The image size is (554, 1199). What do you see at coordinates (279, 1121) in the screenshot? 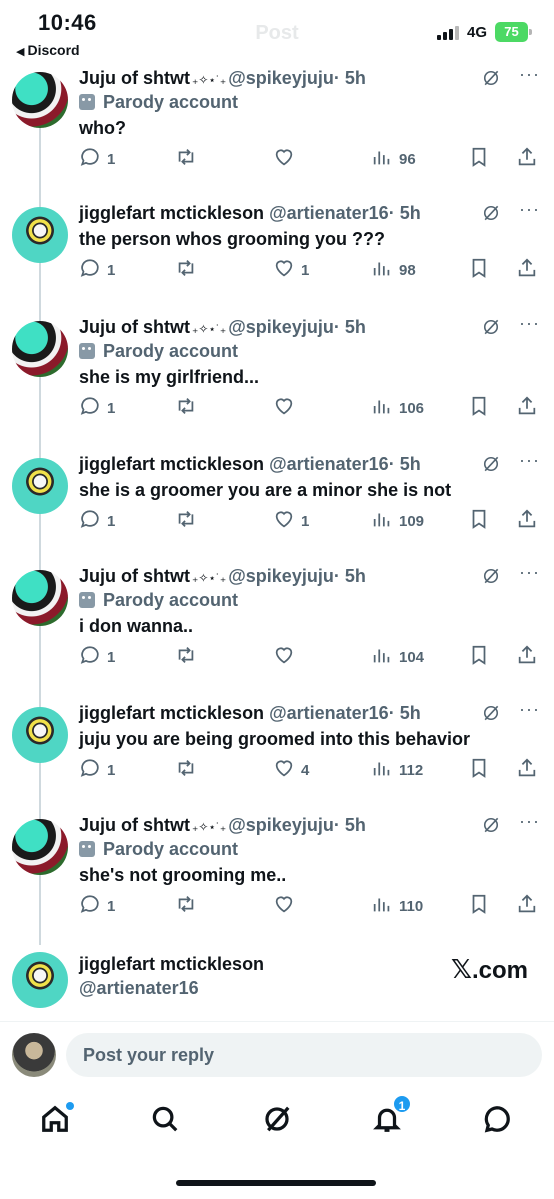
I see `tab-grok` at bounding box center [279, 1121].